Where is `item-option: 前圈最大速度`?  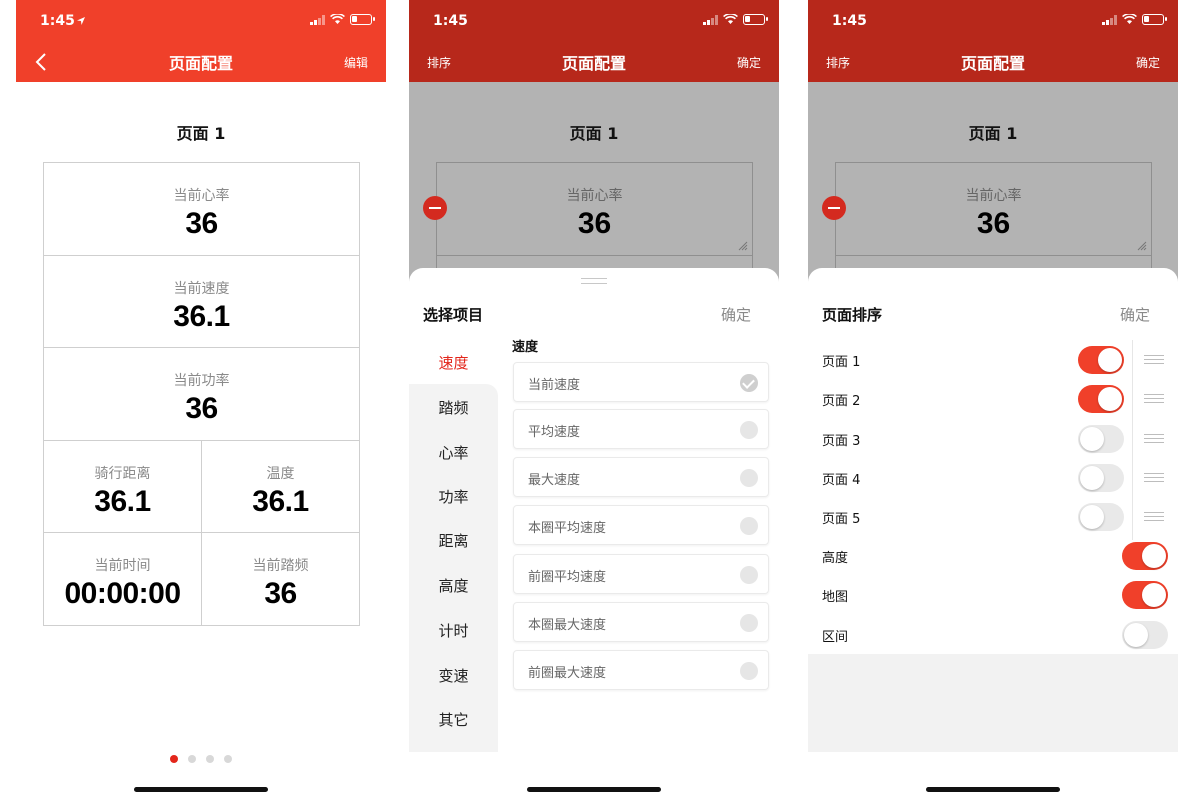 item-option: 前圈最大速度 is located at coordinates (641, 670).